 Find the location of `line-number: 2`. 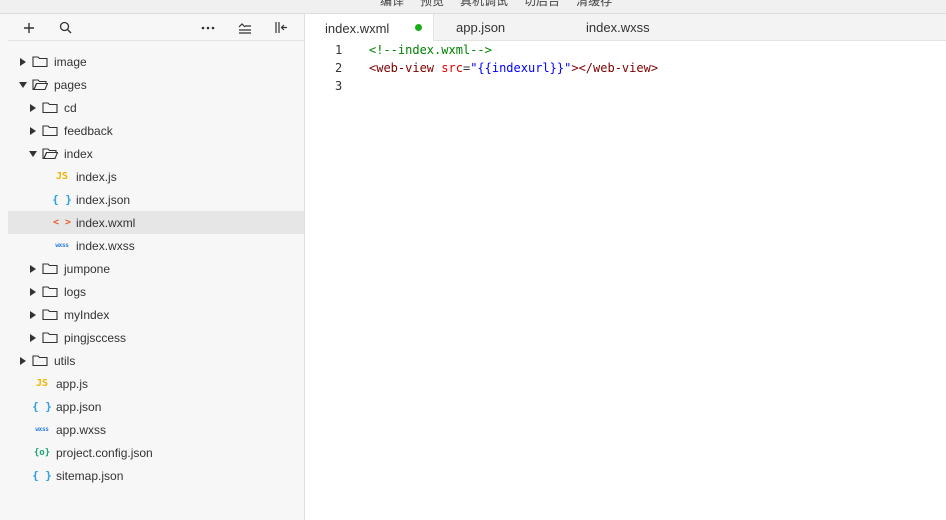

line-number: 2 is located at coordinates (339, 68).